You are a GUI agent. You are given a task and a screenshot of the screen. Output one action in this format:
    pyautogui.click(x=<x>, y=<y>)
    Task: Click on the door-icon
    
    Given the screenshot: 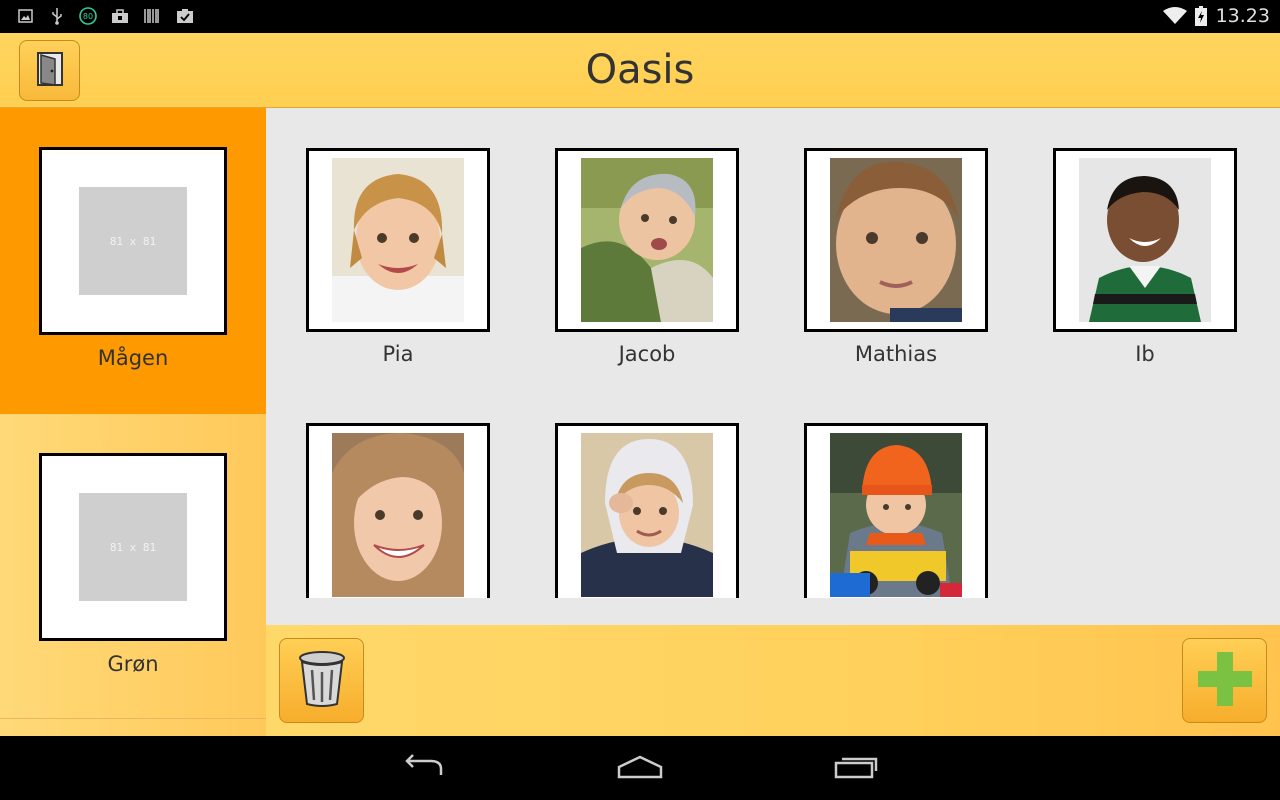 What is the action you would take?
    pyautogui.click(x=50, y=71)
    